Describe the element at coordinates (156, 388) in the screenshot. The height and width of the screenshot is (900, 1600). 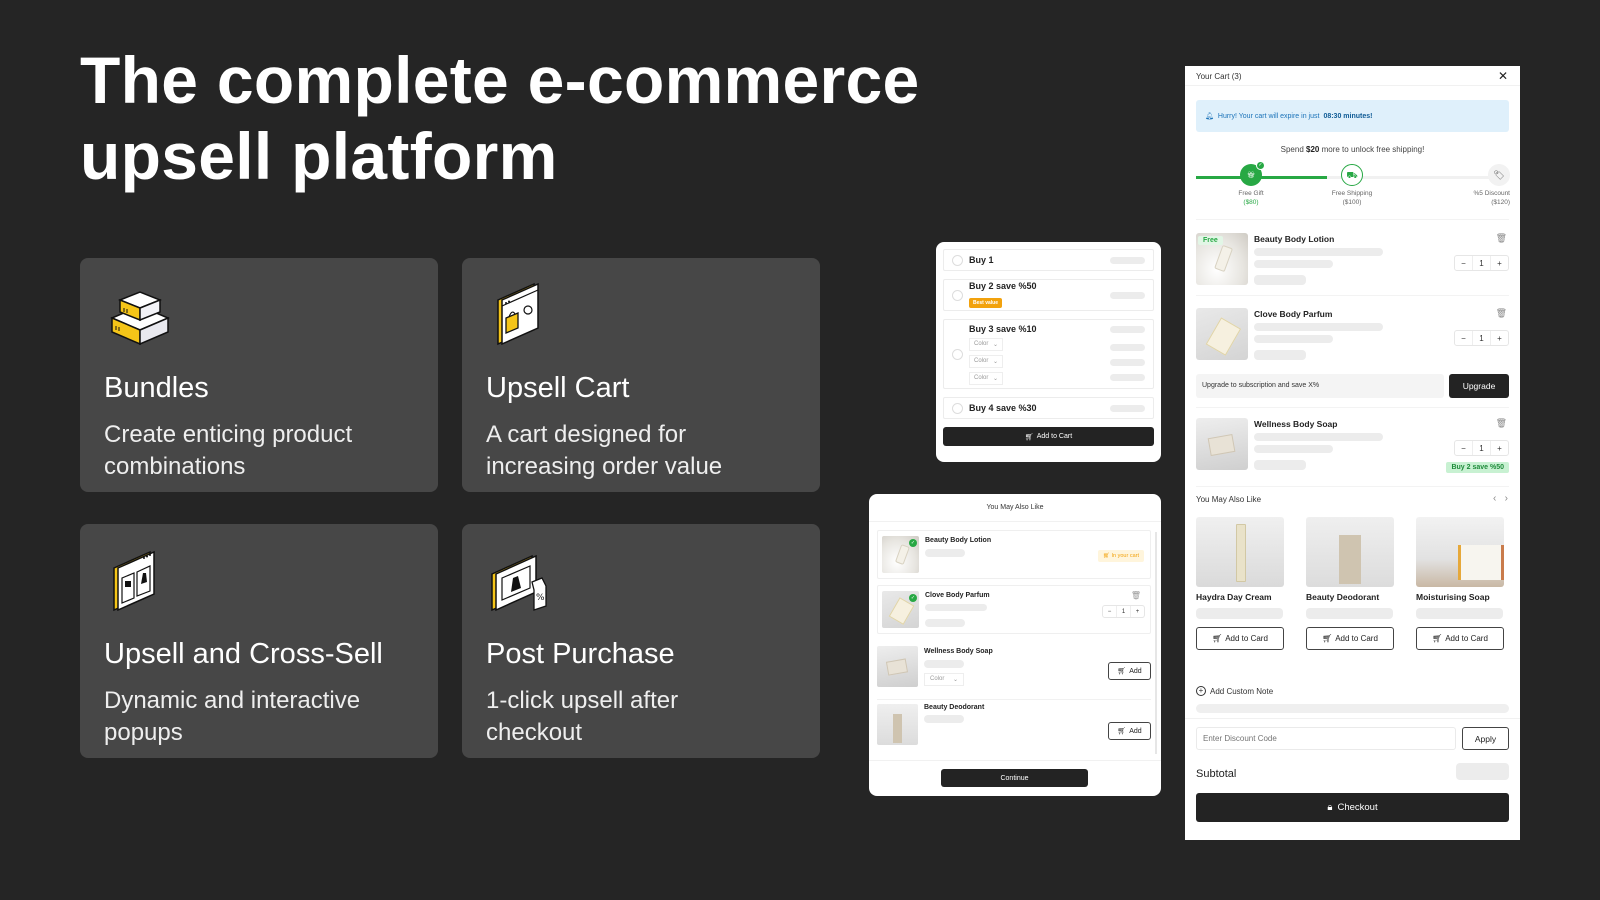
I see `feature-title: Bundles` at that location.